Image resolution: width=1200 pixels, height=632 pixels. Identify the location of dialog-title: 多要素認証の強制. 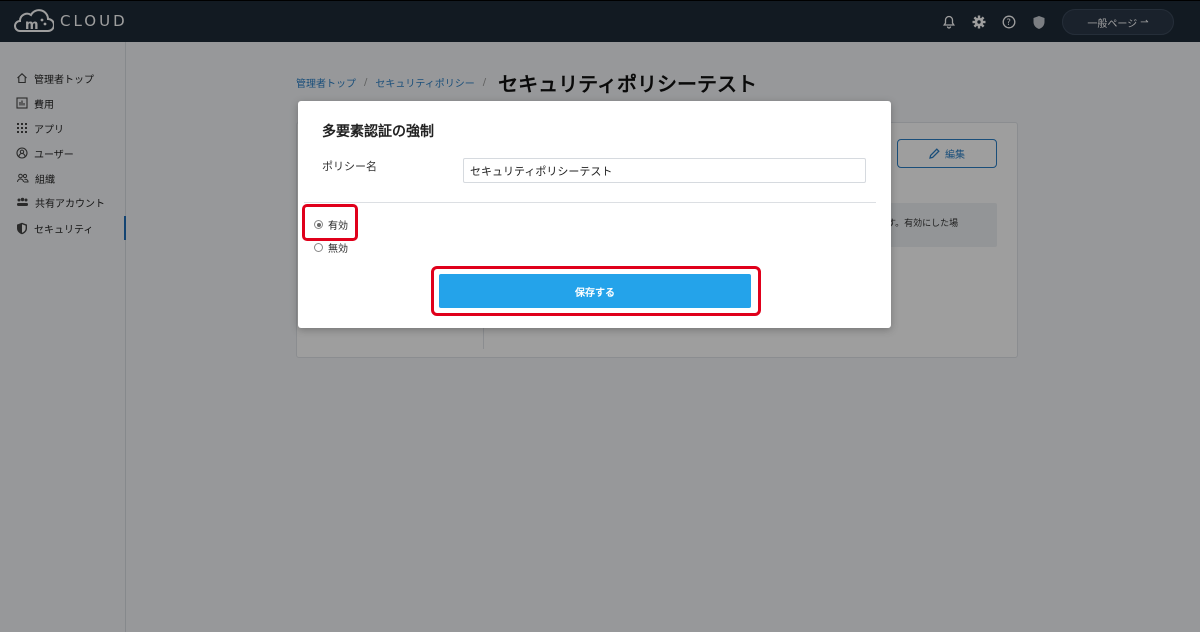
(378, 132).